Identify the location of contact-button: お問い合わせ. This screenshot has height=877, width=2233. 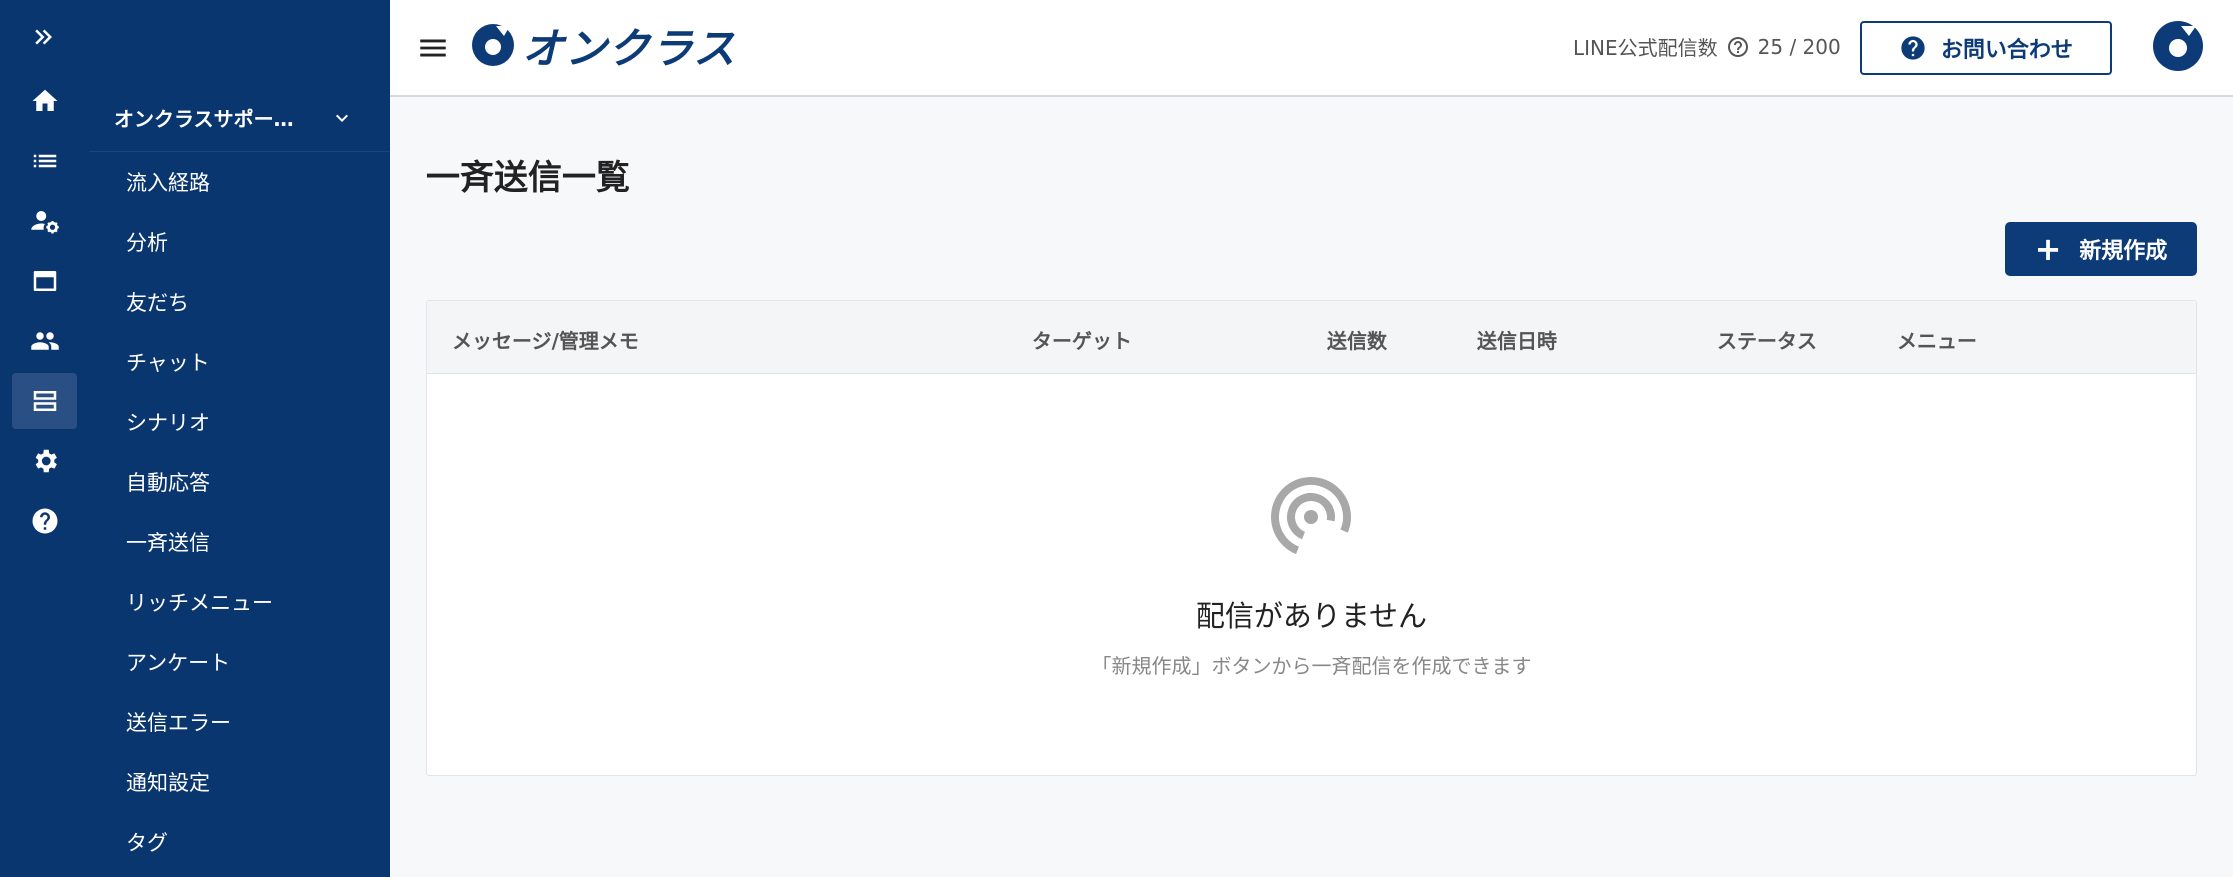
(1986, 48).